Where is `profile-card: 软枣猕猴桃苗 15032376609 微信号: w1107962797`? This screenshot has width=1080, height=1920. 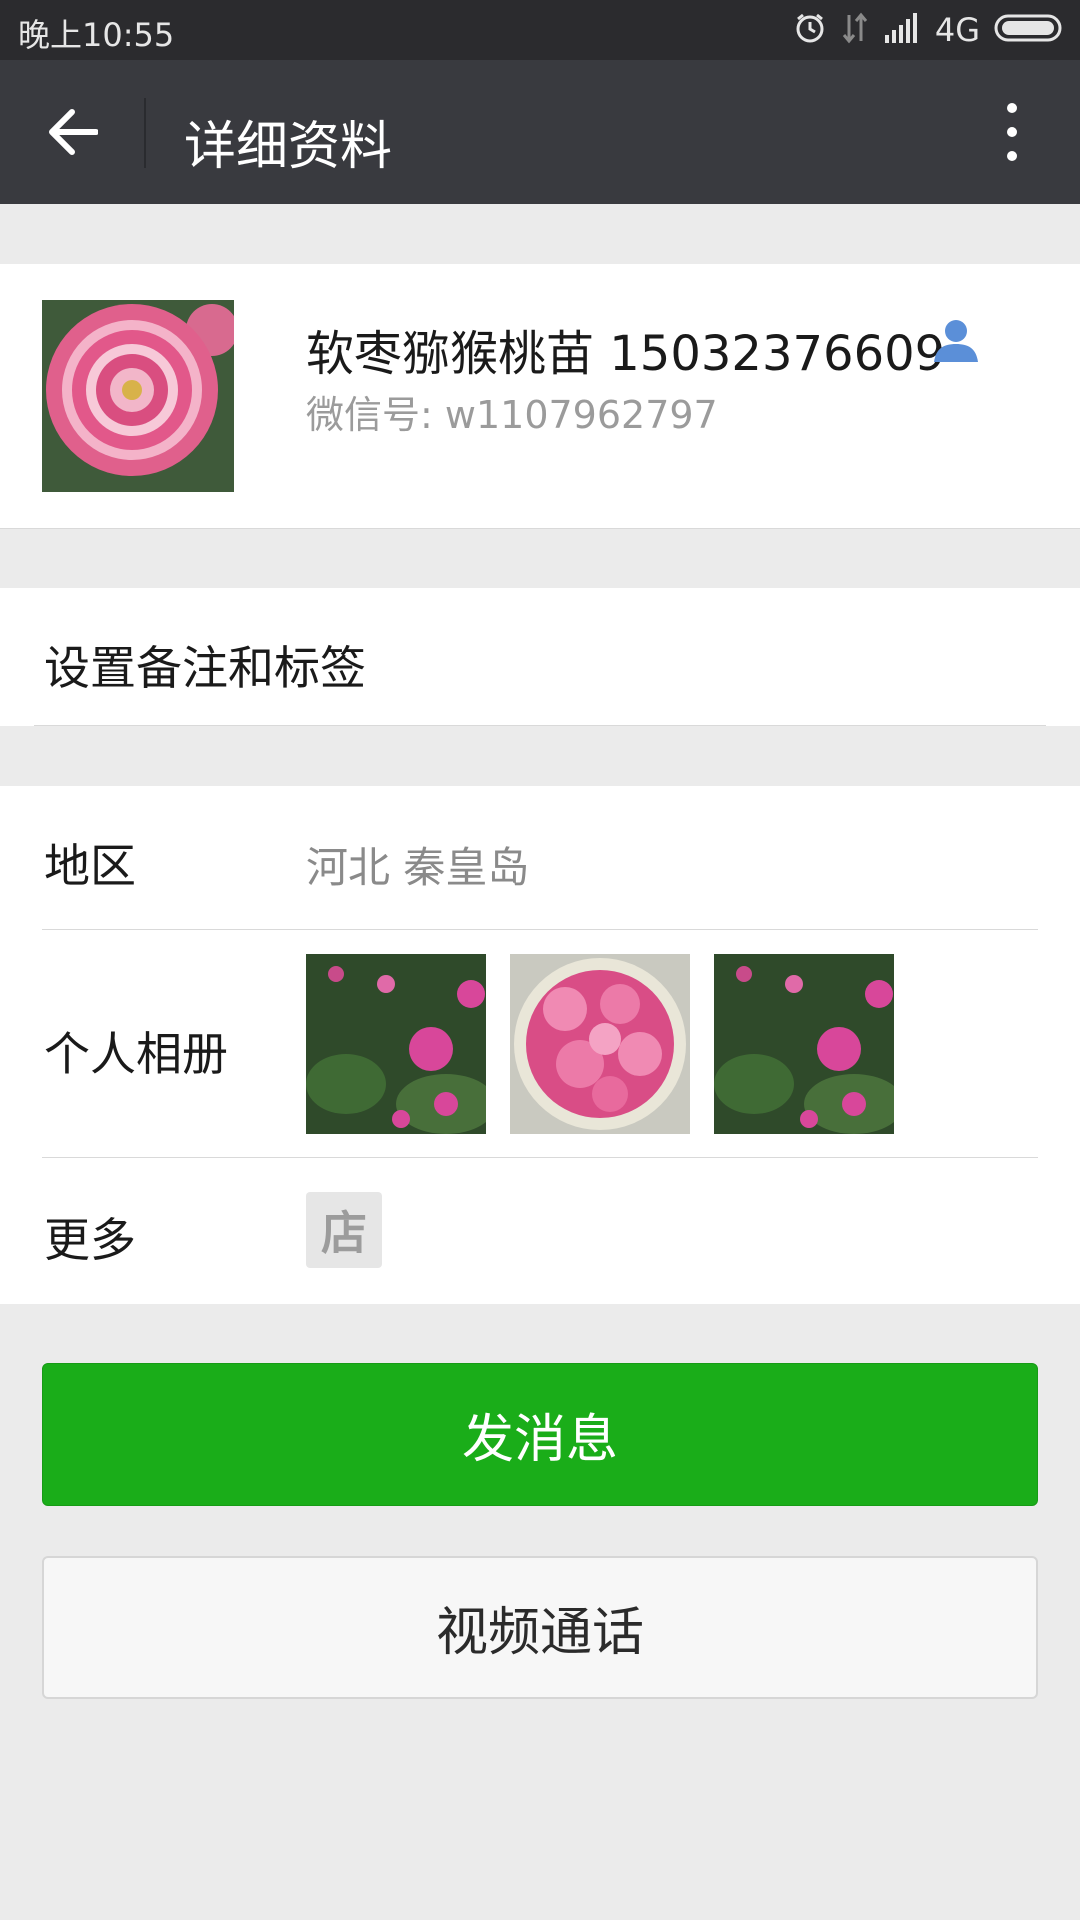
profile-card: 软枣猕猴桃苗 15032376609 微信号: w1107962797 is located at coordinates (540, 396).